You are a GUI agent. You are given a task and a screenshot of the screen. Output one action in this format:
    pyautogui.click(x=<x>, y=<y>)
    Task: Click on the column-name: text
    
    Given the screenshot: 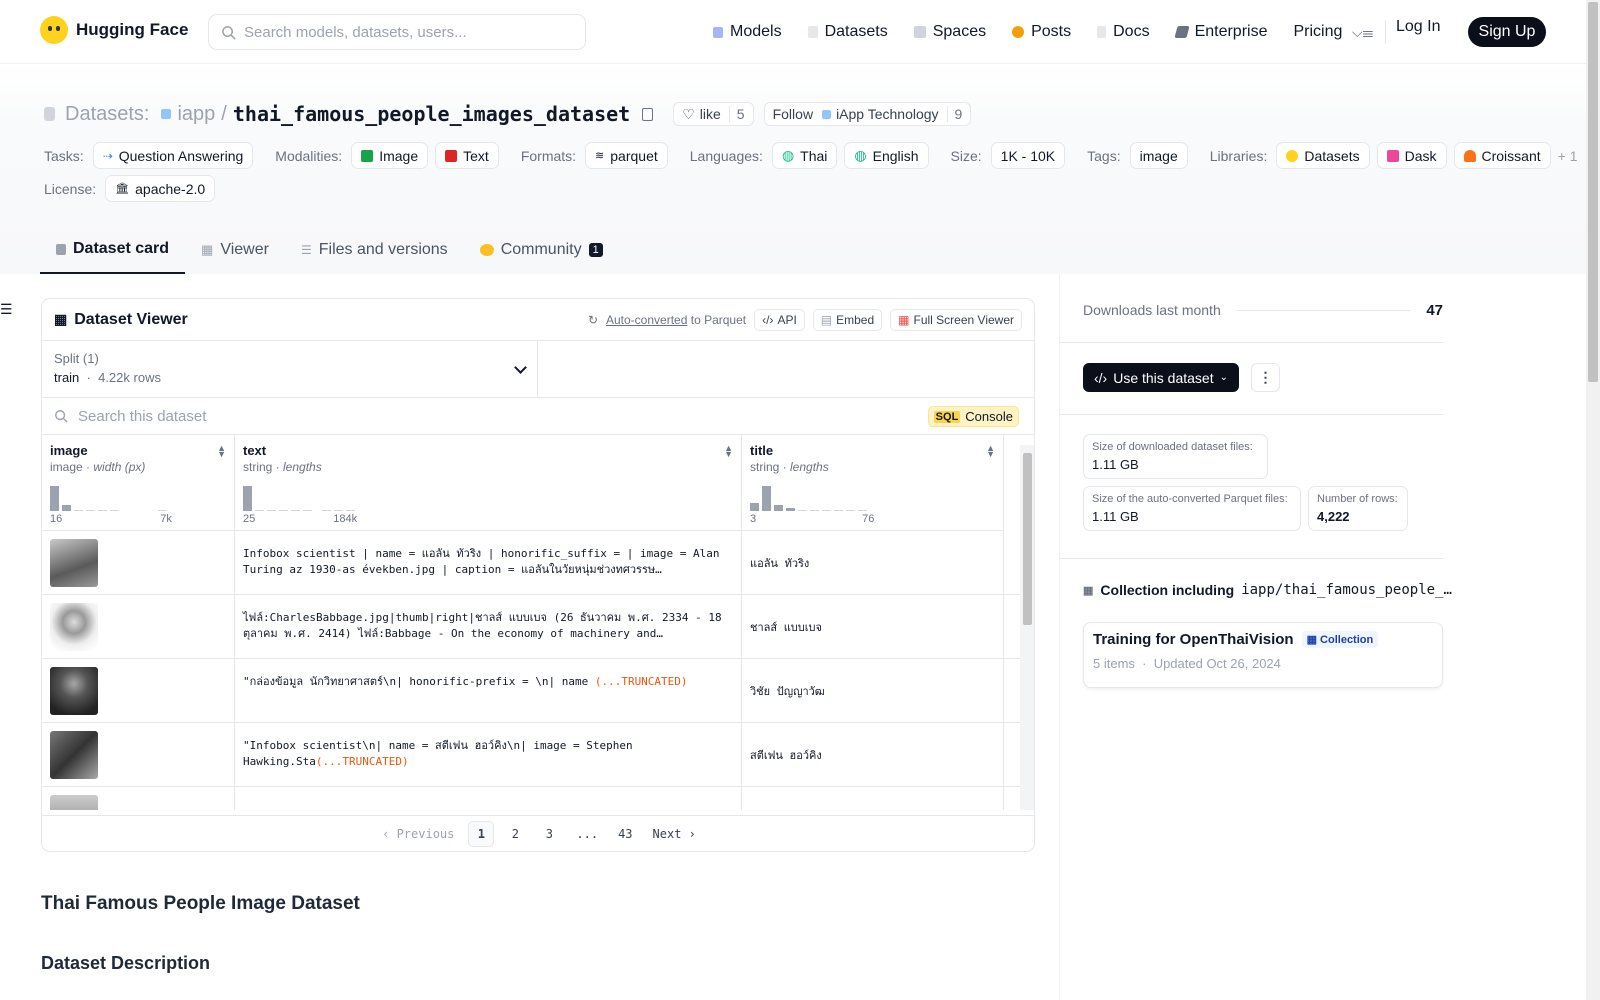 What is the action you would take?
    pyautogui.click(x=255, y=450)
    